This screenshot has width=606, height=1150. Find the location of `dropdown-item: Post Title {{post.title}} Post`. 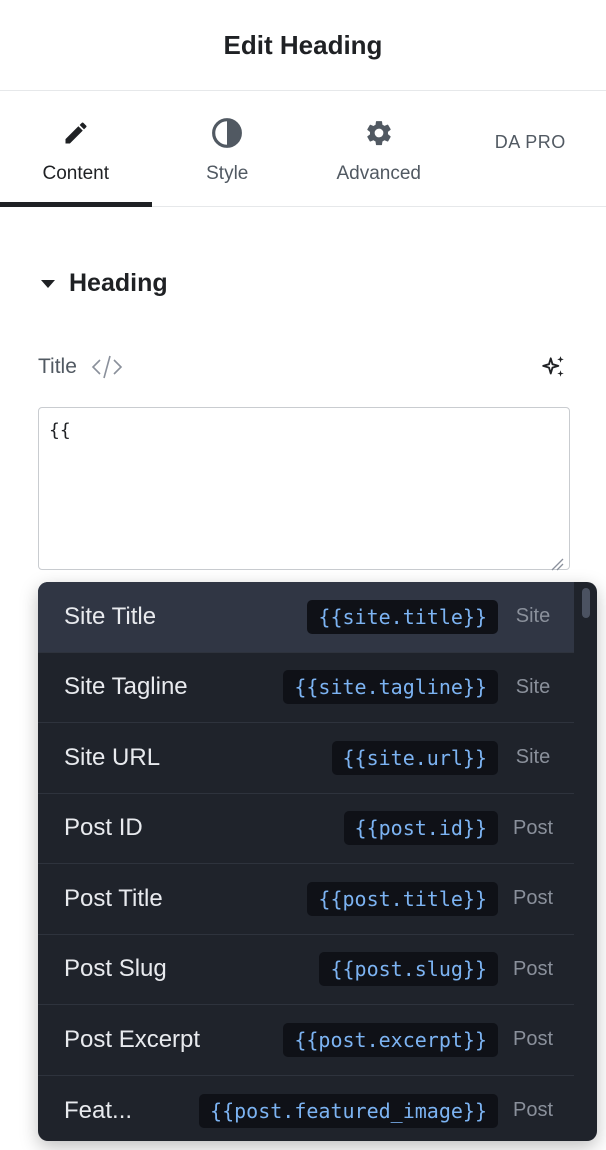

dropdown-item: Post Title {{post.title}} Post is located at coordinates (306, 899).